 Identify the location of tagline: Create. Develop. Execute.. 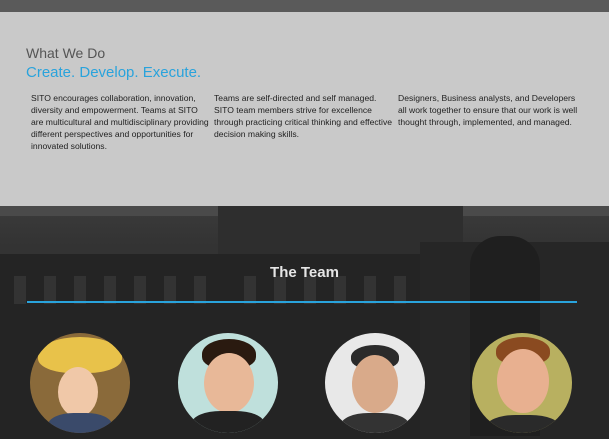
(114, 72).